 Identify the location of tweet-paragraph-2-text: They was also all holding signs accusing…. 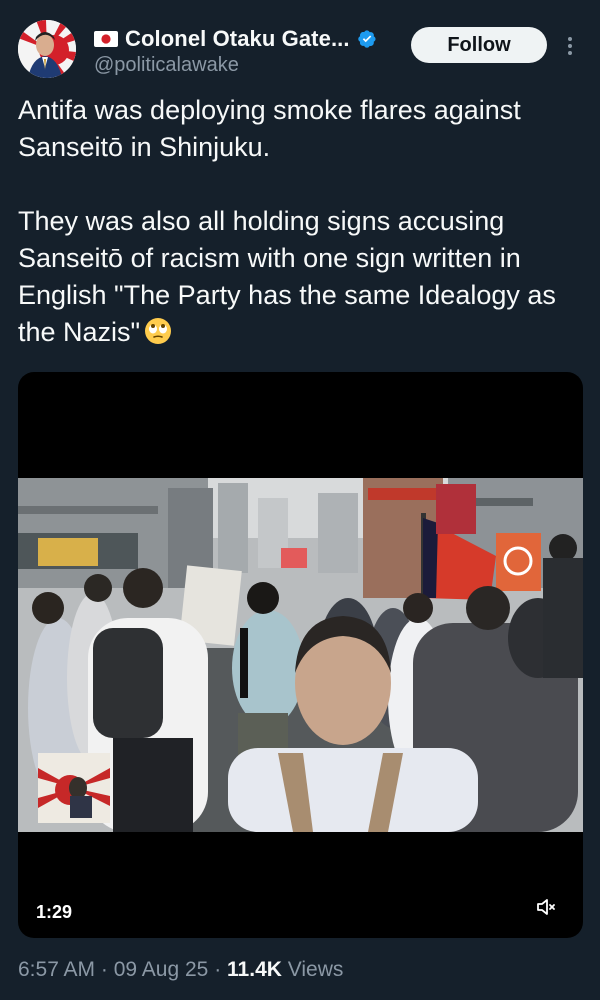
(287, 276).